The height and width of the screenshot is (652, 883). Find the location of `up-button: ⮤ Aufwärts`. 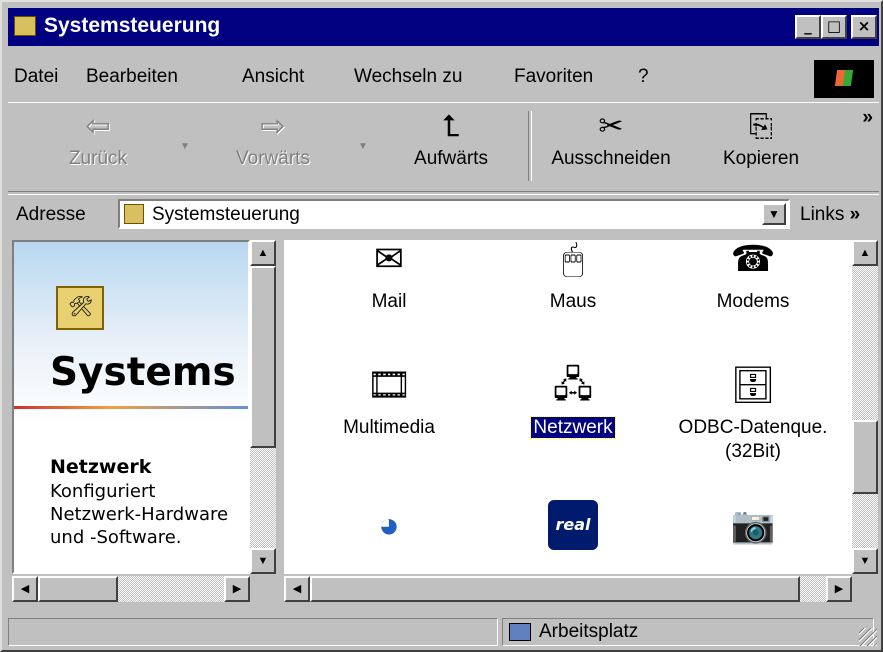

up-button: ⮤ Aufwärts is located at coordinates (451, 146).